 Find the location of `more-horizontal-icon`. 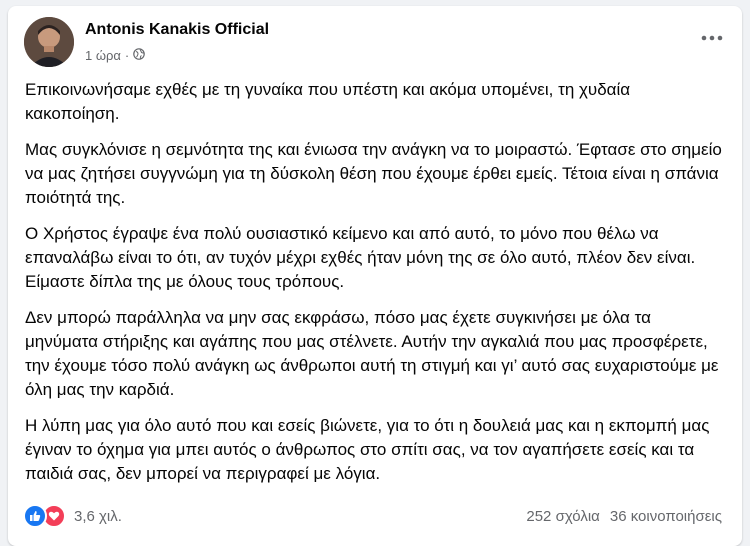

more-horizontal-icon is located at coordinates (712, 38).